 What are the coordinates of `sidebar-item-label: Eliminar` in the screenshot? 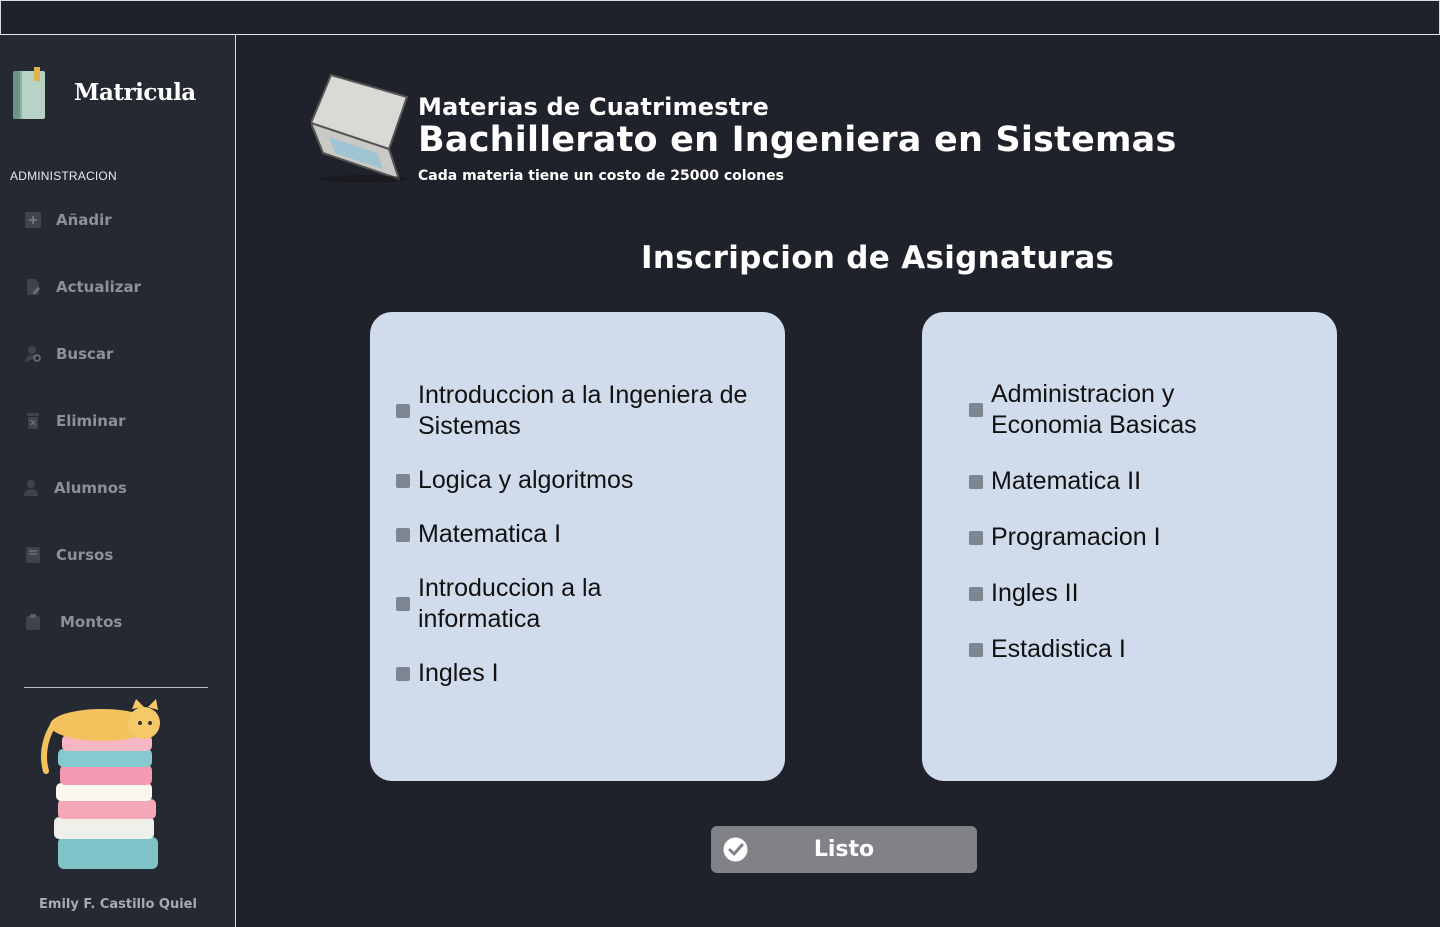 It's located at (91, 421).